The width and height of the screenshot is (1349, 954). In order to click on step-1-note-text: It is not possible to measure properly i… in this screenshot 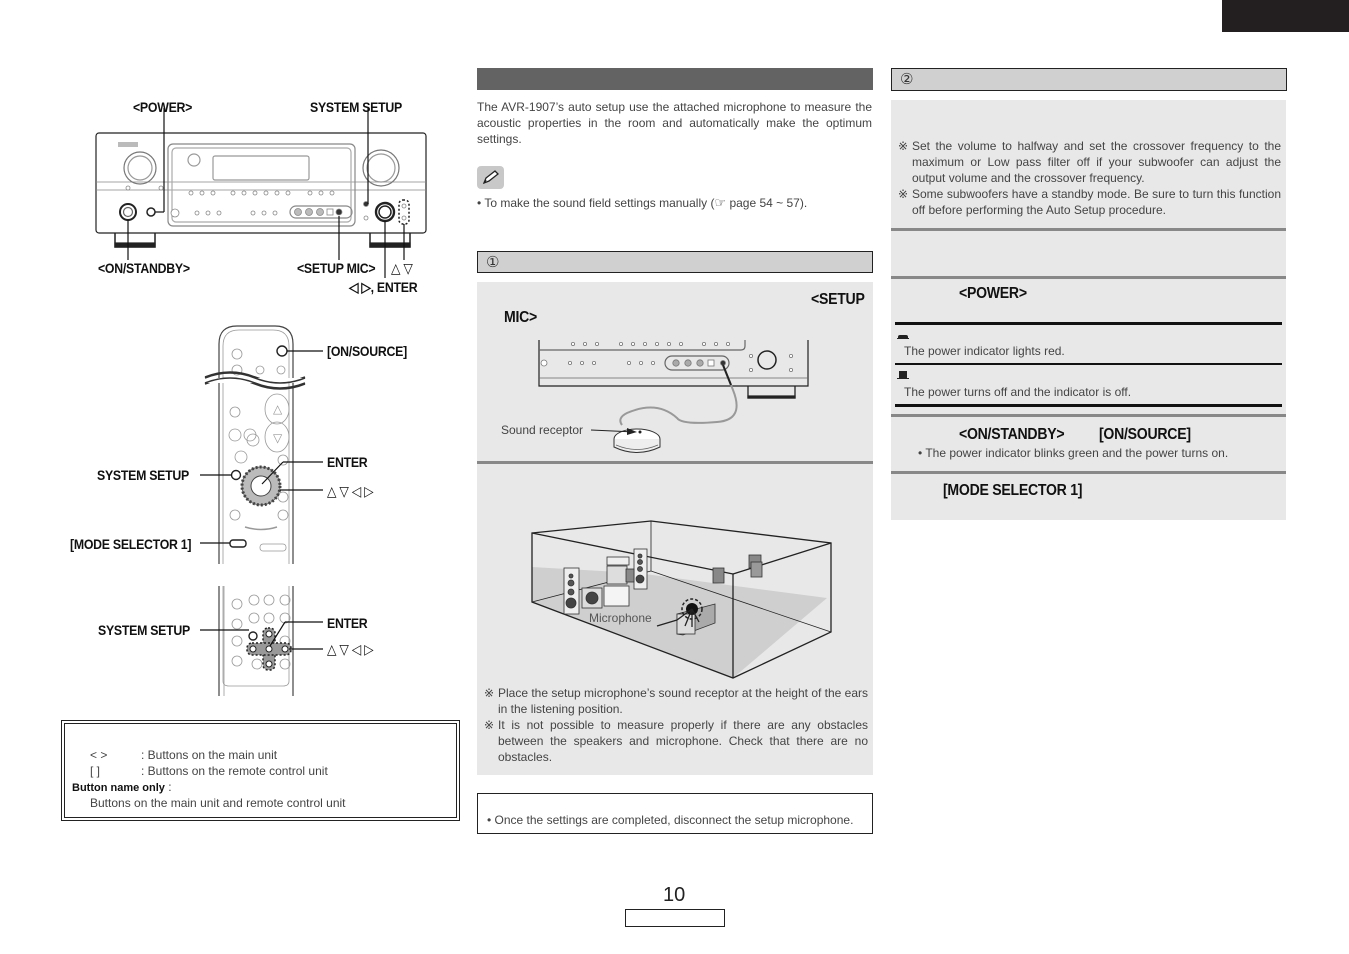, I will do `click(683, 741)`.